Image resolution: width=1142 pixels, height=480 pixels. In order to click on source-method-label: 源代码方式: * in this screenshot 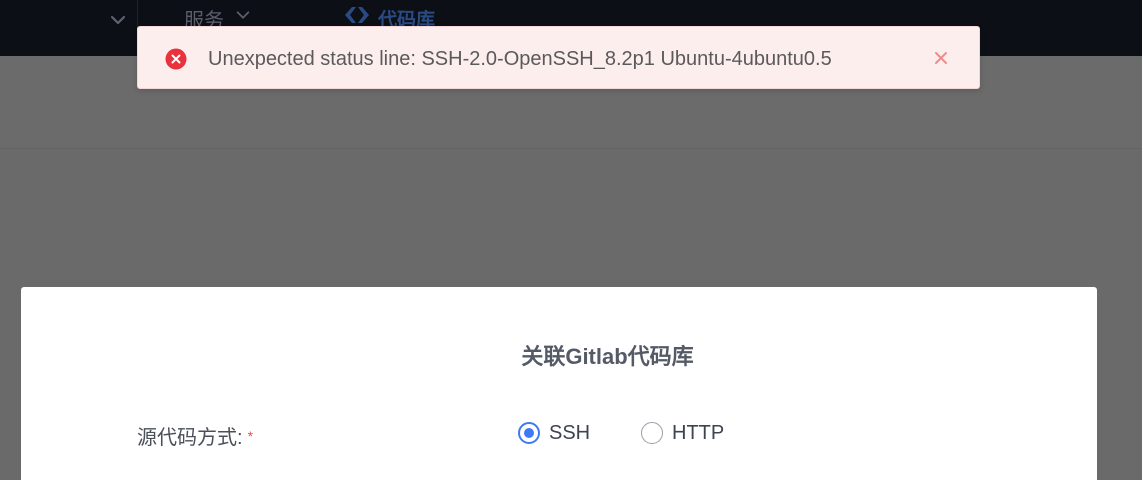, I will do `click(195, 435)`.